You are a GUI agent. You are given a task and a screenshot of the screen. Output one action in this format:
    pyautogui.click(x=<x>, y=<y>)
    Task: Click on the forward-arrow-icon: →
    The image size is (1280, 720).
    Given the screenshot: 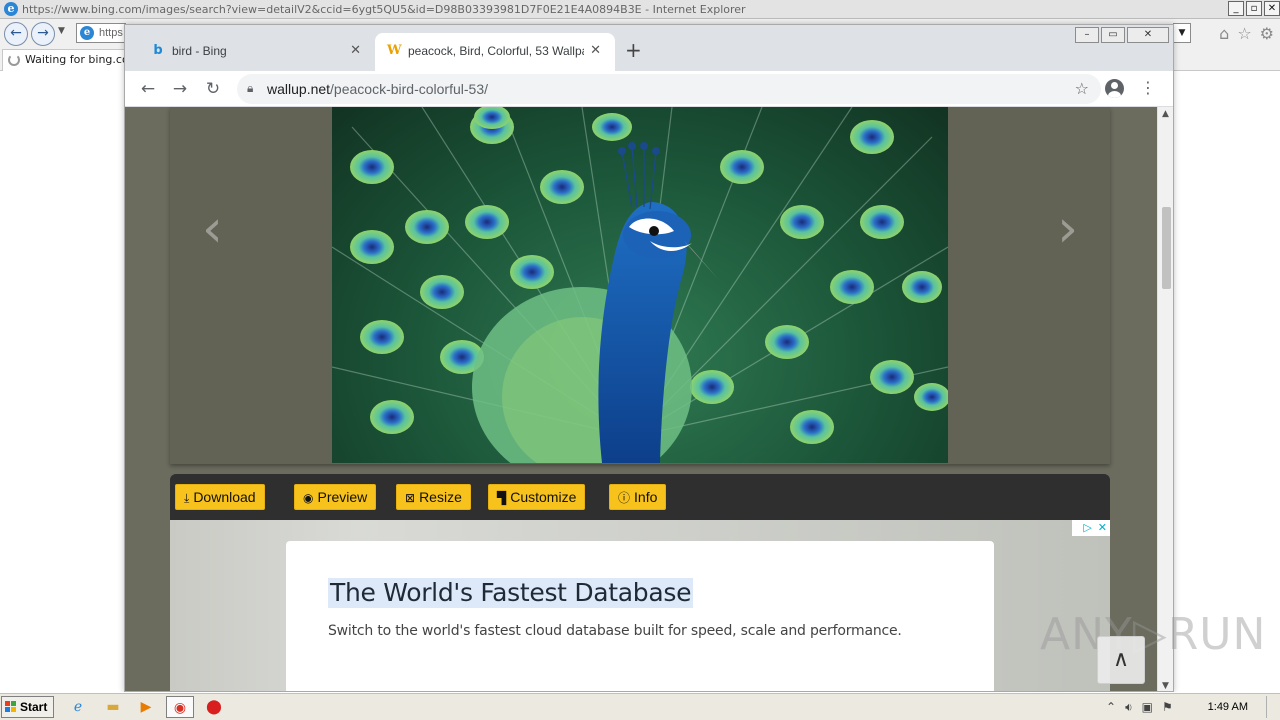 What is the action you would take?
    pyautogui.click(x=180, y=89)
    